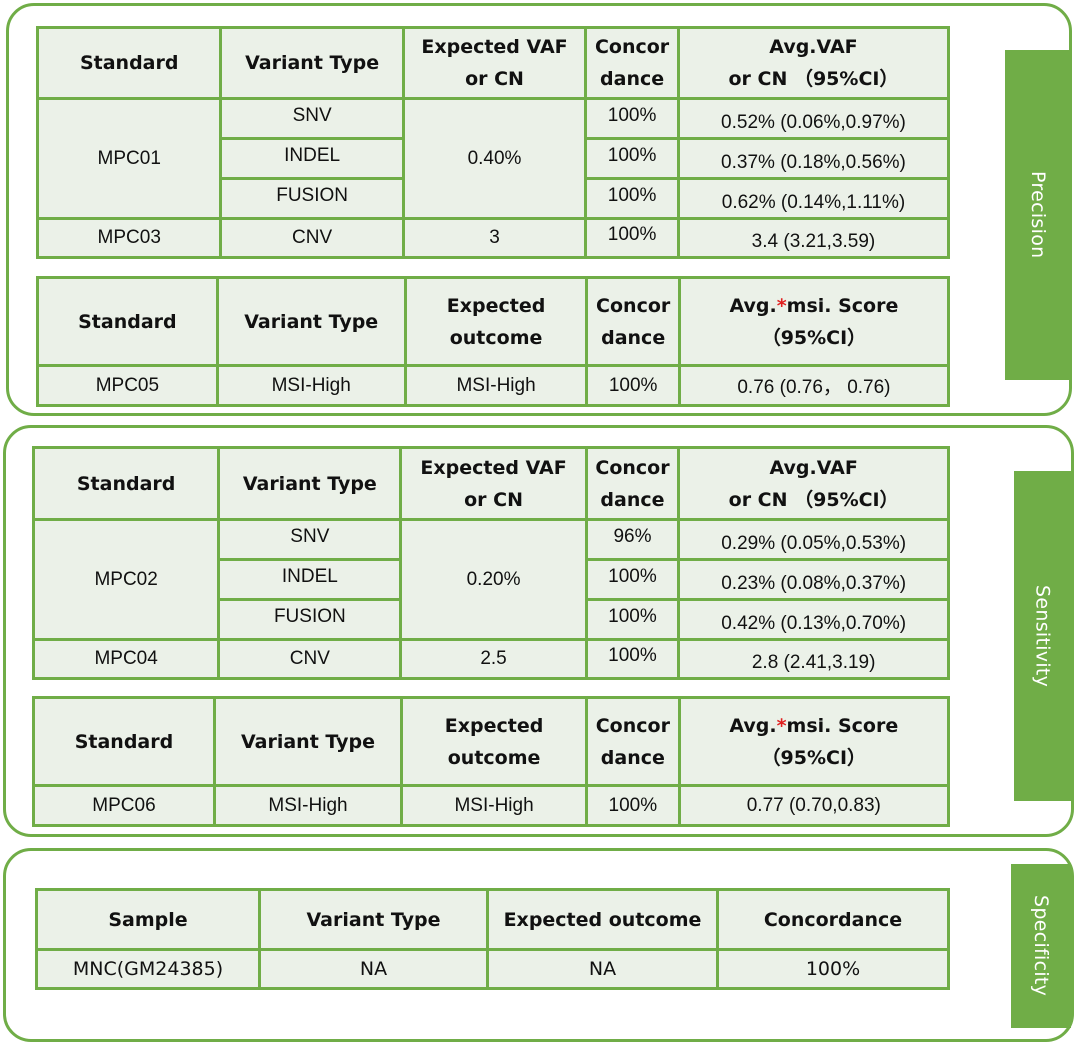  What do you see at coordinates (814, 805) in the screenshot?
I see `cell-avg: 0.77 (0.70,0.83)` at bounding box center [814, 805].